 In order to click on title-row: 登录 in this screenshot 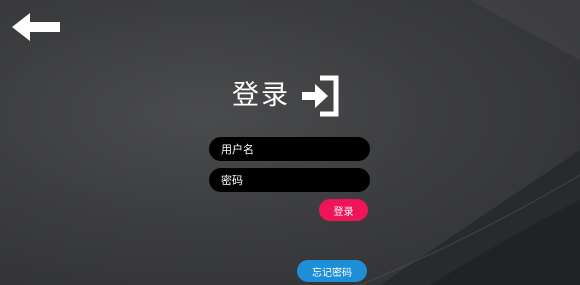, I will do `click(286, 96)`.